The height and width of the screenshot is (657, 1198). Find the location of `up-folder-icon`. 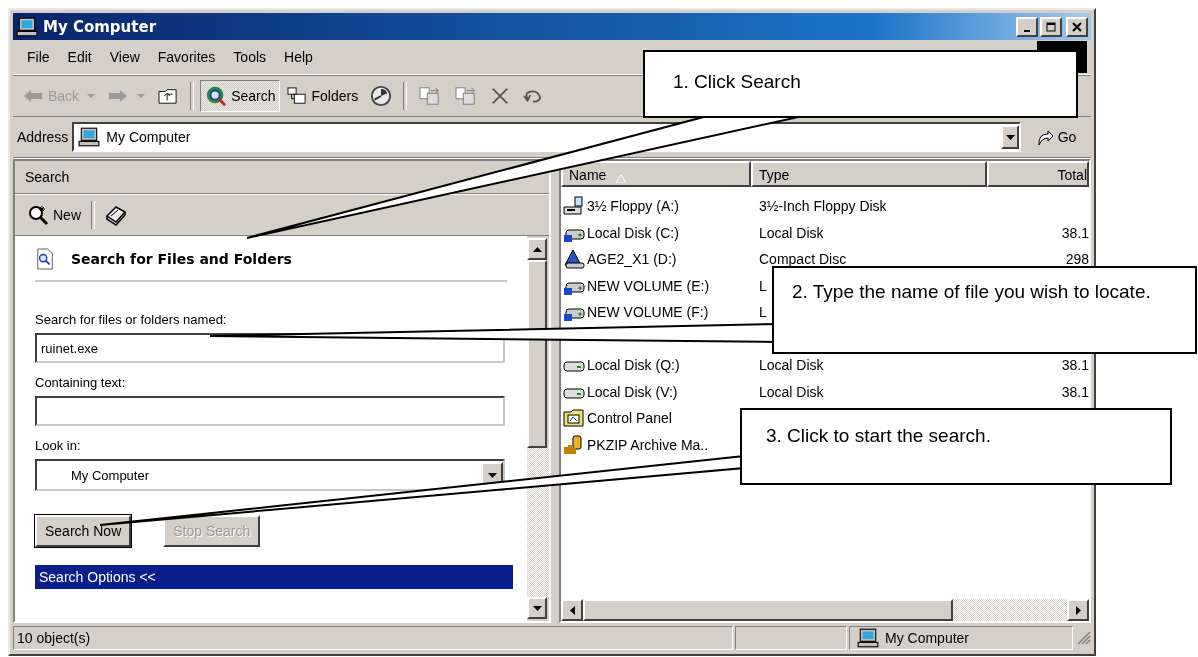

up-folder-icon is located at coordinates (168, 96).